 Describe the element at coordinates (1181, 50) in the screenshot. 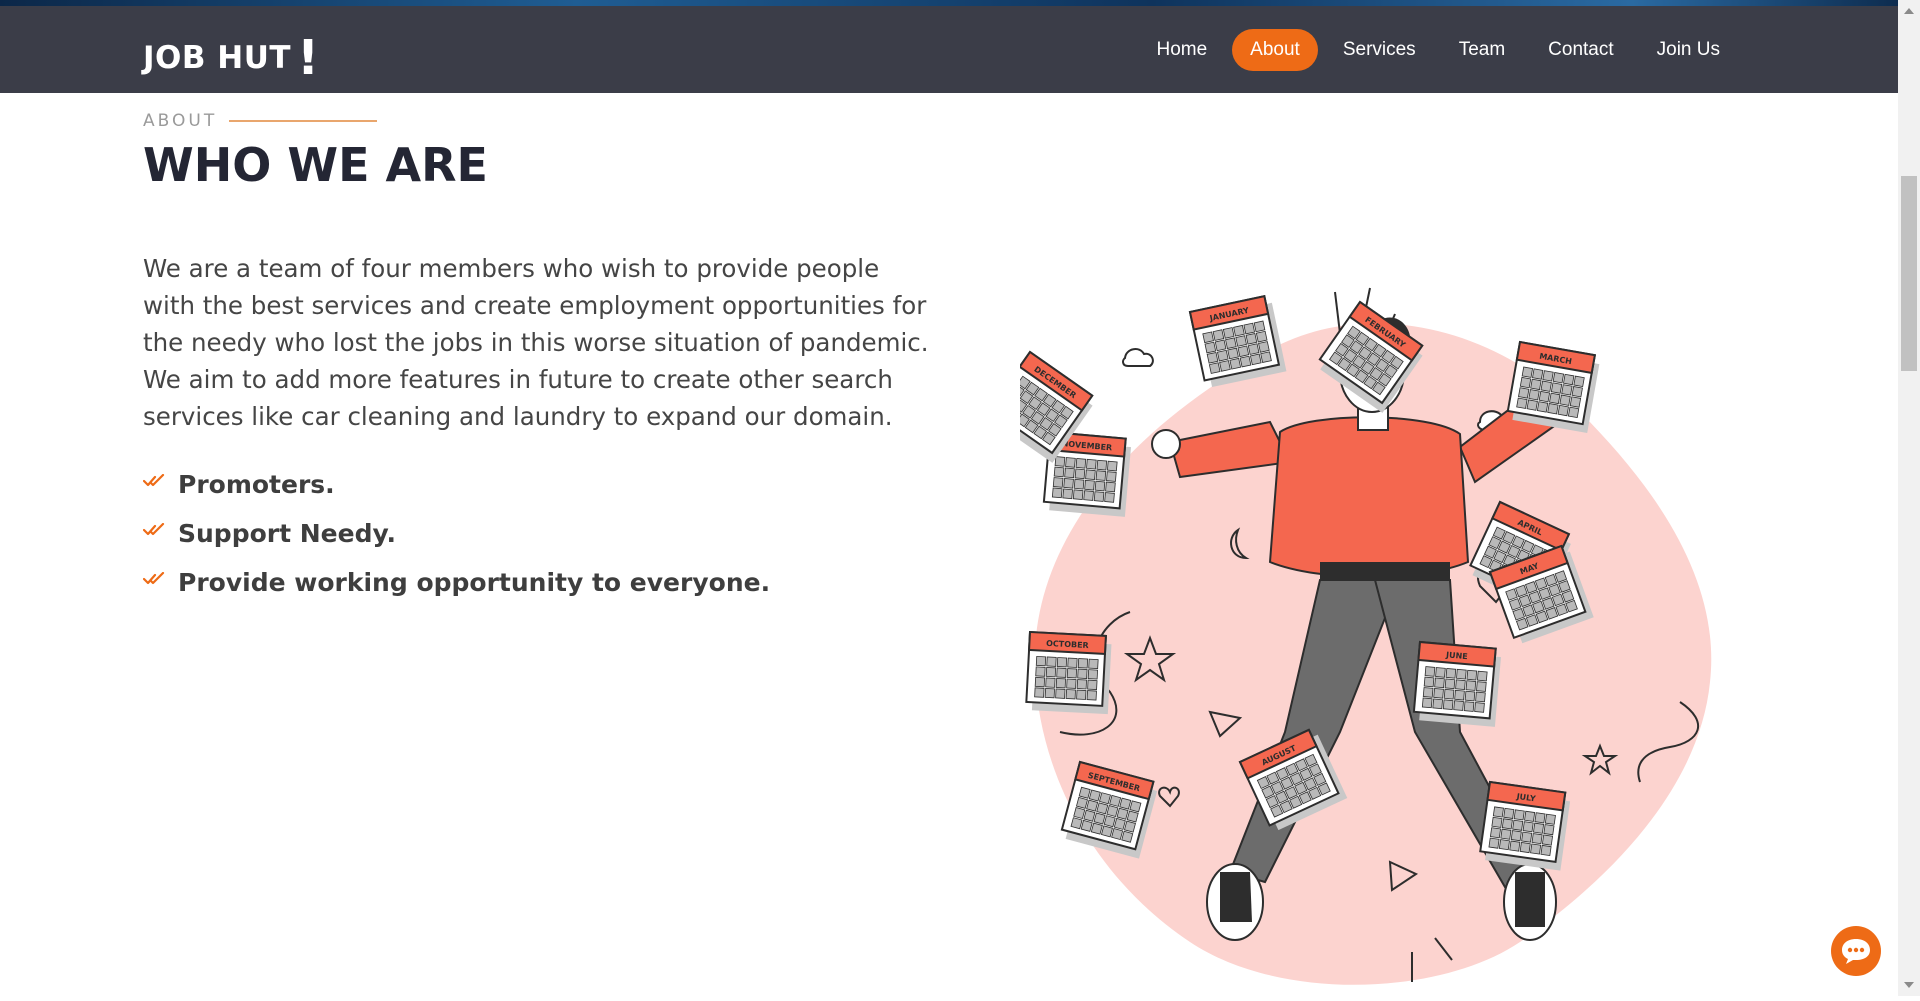

I see `nav-home: Home` at that location.